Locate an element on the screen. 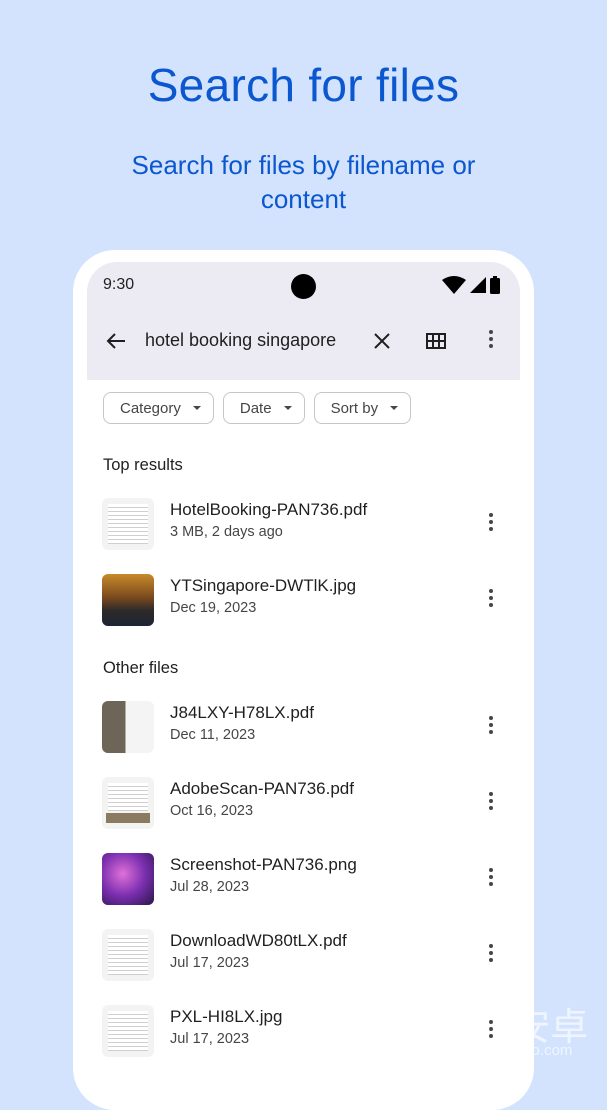 This screenshot has height=1110, width=607. status-icons is located at coordinates (471, 285).